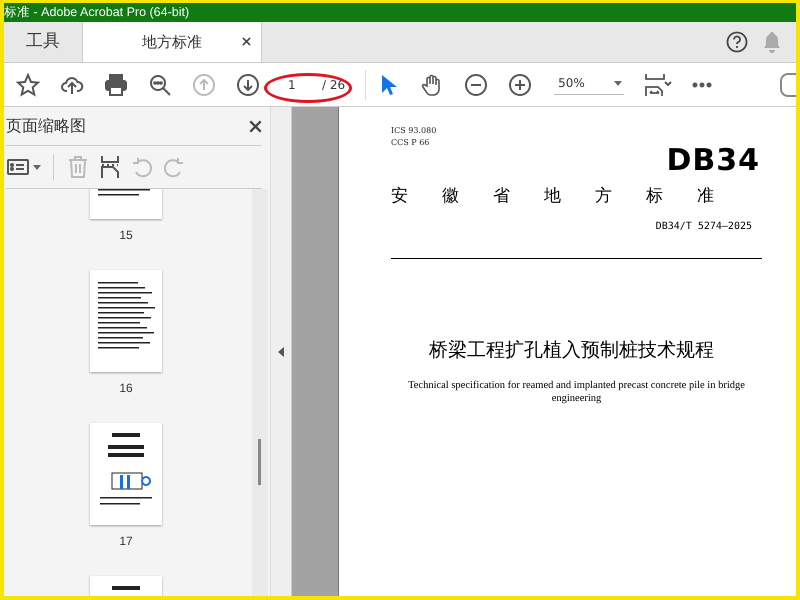  I want to click on close-icon, so click(255, 126).